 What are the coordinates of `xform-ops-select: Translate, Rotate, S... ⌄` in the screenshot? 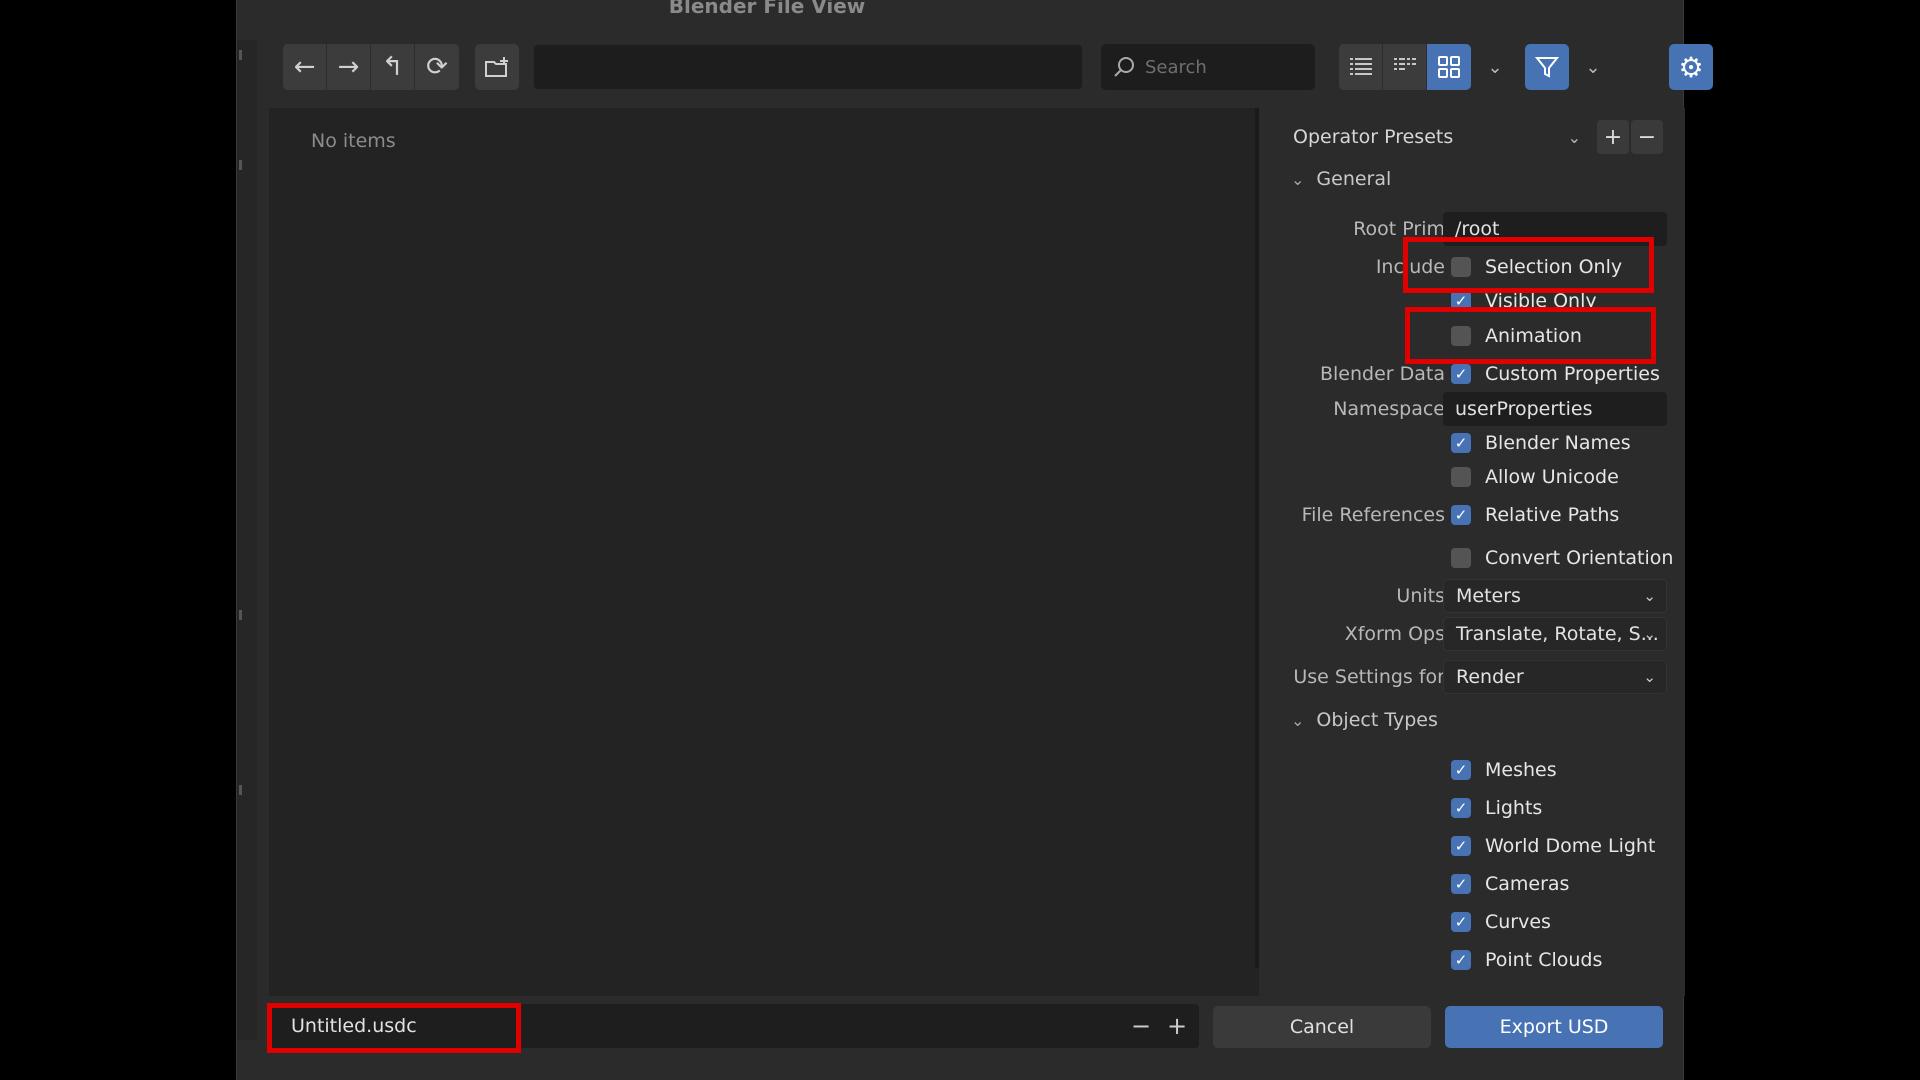 It's located at (1555, 634).